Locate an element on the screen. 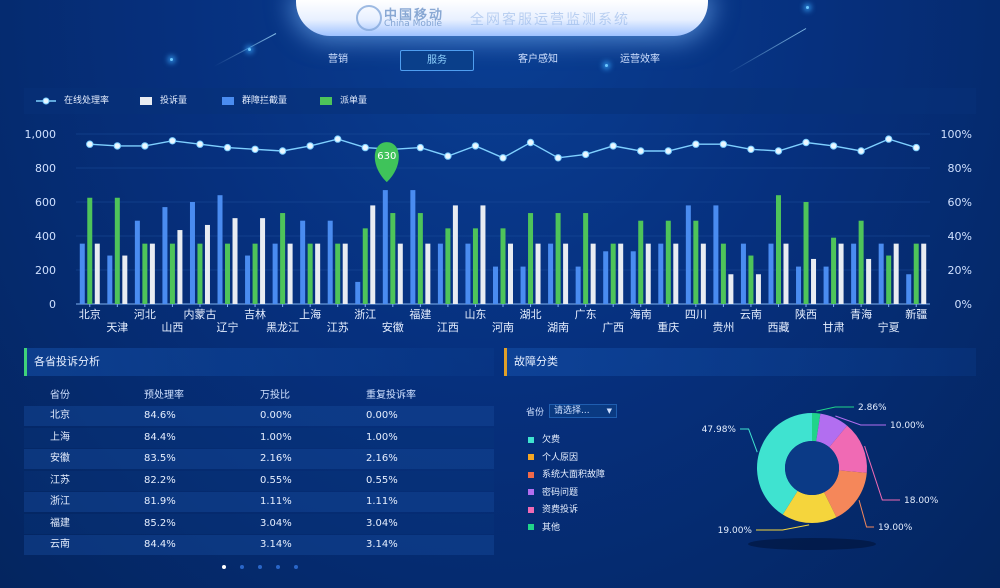 The width and height of the screenshot is (1000, 588). table-cell: 83.5% is located at coordinates (160, 458).